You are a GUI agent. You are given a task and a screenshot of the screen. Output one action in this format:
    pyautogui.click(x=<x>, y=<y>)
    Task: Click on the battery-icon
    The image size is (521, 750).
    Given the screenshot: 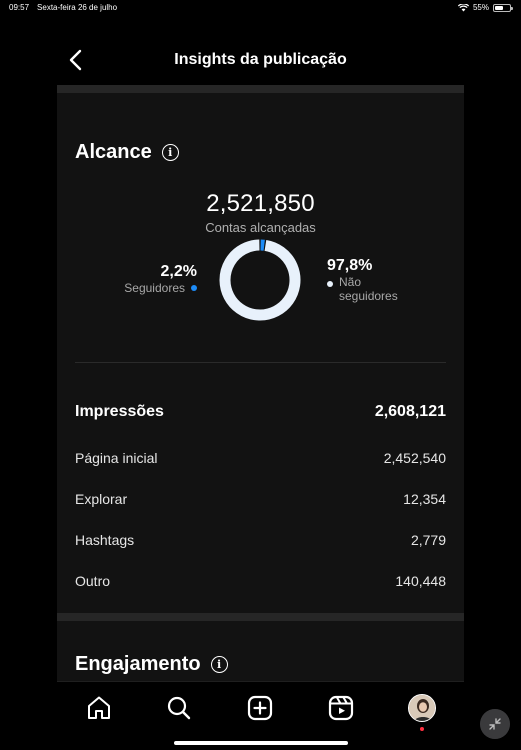 What is the action you would take?
    pyautogui.click(x=503, y=7)
    